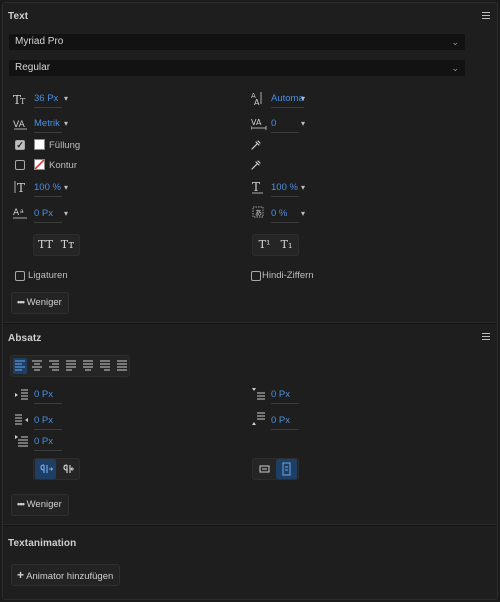 The width and height of the screenshot is (500, 602). I want to click on fill-color-swatch, so click(39, 144).